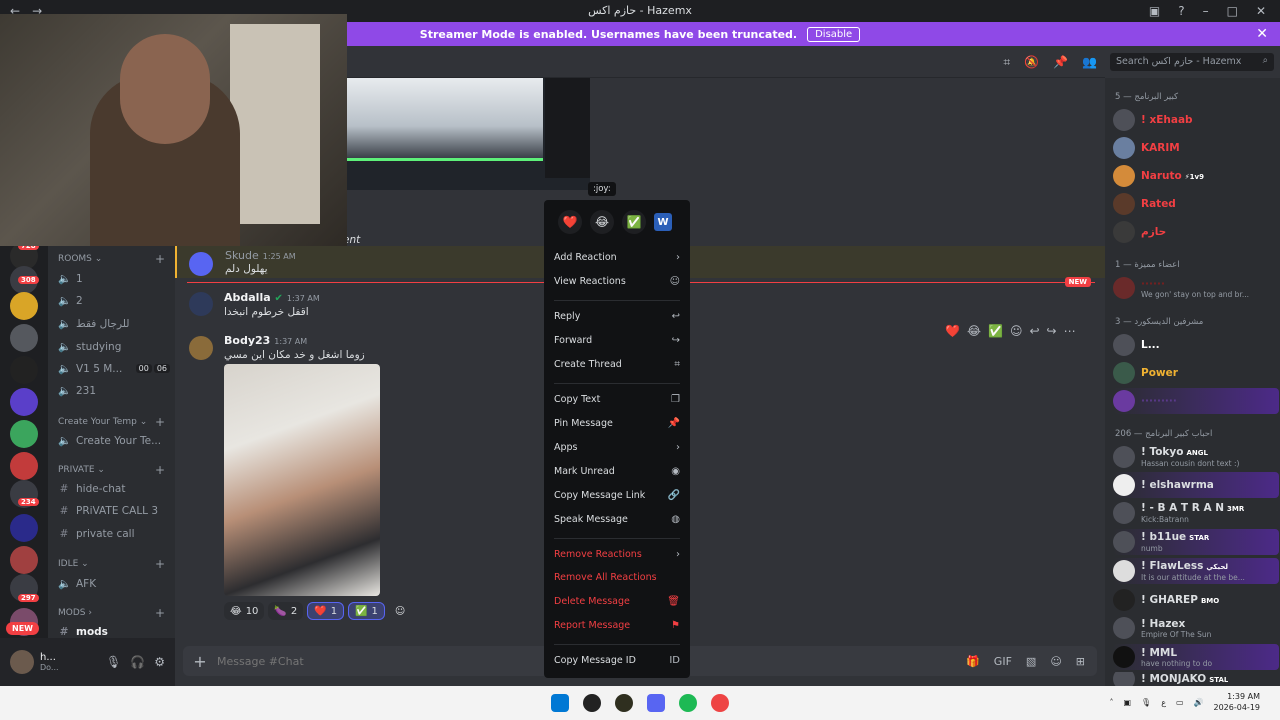 This screenshot has width=1280, height=720. Describe the element at coordinates (1080, 661) in the screenshot. I see `apps-icon: ⊞` at that location.